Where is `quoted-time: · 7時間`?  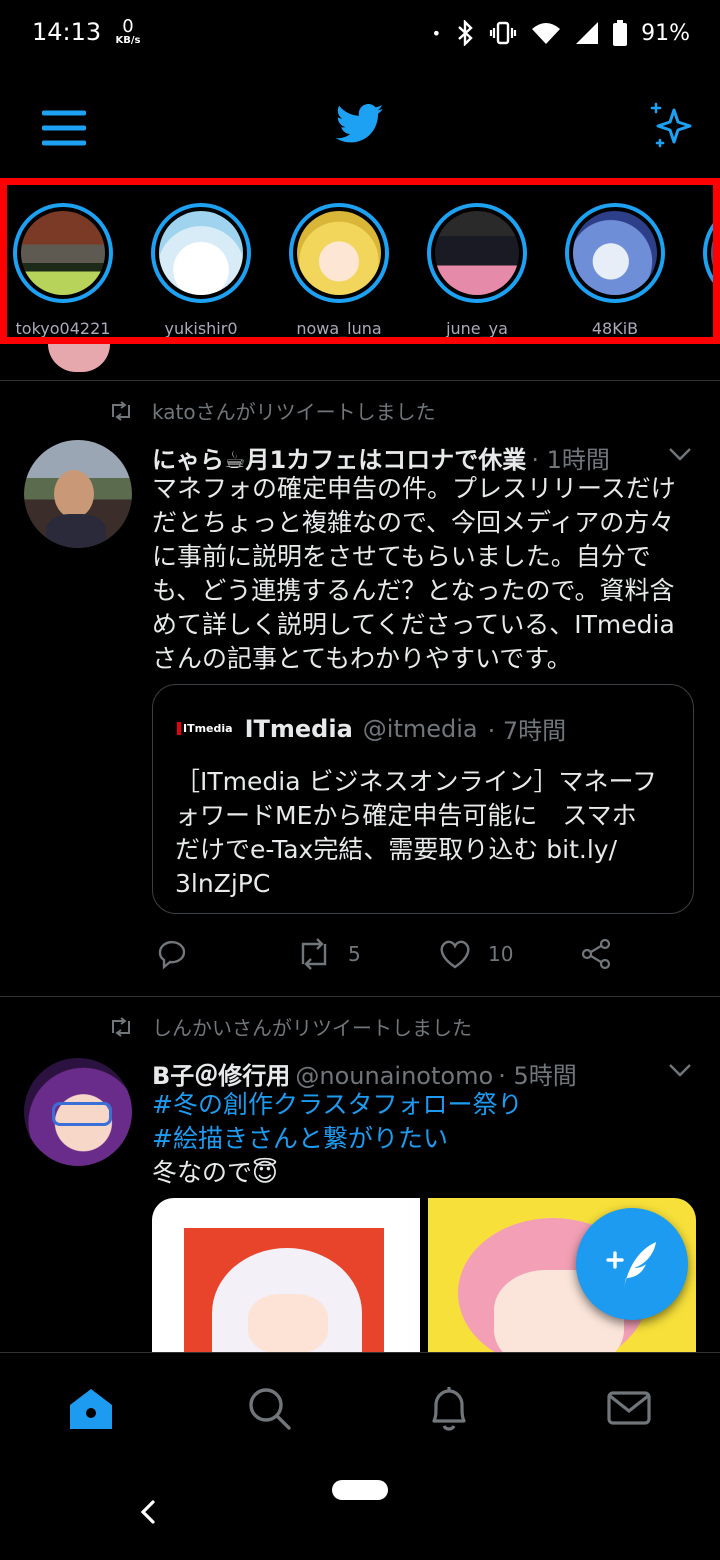
quoted-time: · 7時間 is located at coordinates (527, 731).